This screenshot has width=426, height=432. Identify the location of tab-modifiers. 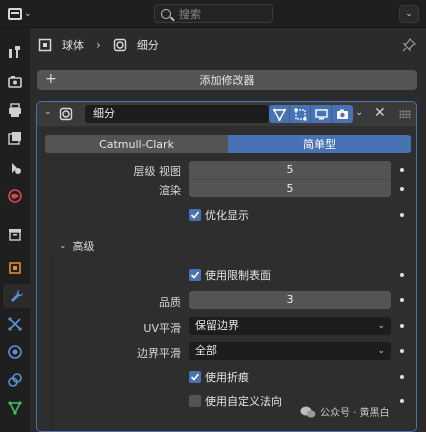
(16, 296).